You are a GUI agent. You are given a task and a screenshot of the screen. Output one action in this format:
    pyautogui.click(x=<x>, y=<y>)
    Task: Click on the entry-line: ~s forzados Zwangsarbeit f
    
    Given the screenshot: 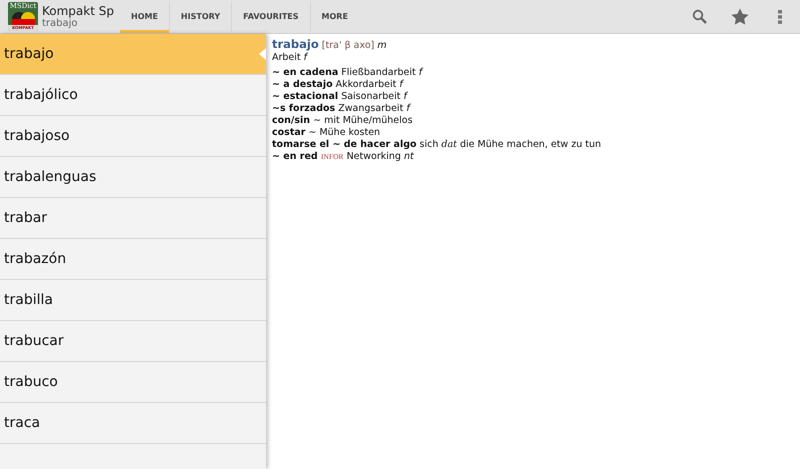 What is the action you would take?
    pyautogui.click(x=342, y=109)
    